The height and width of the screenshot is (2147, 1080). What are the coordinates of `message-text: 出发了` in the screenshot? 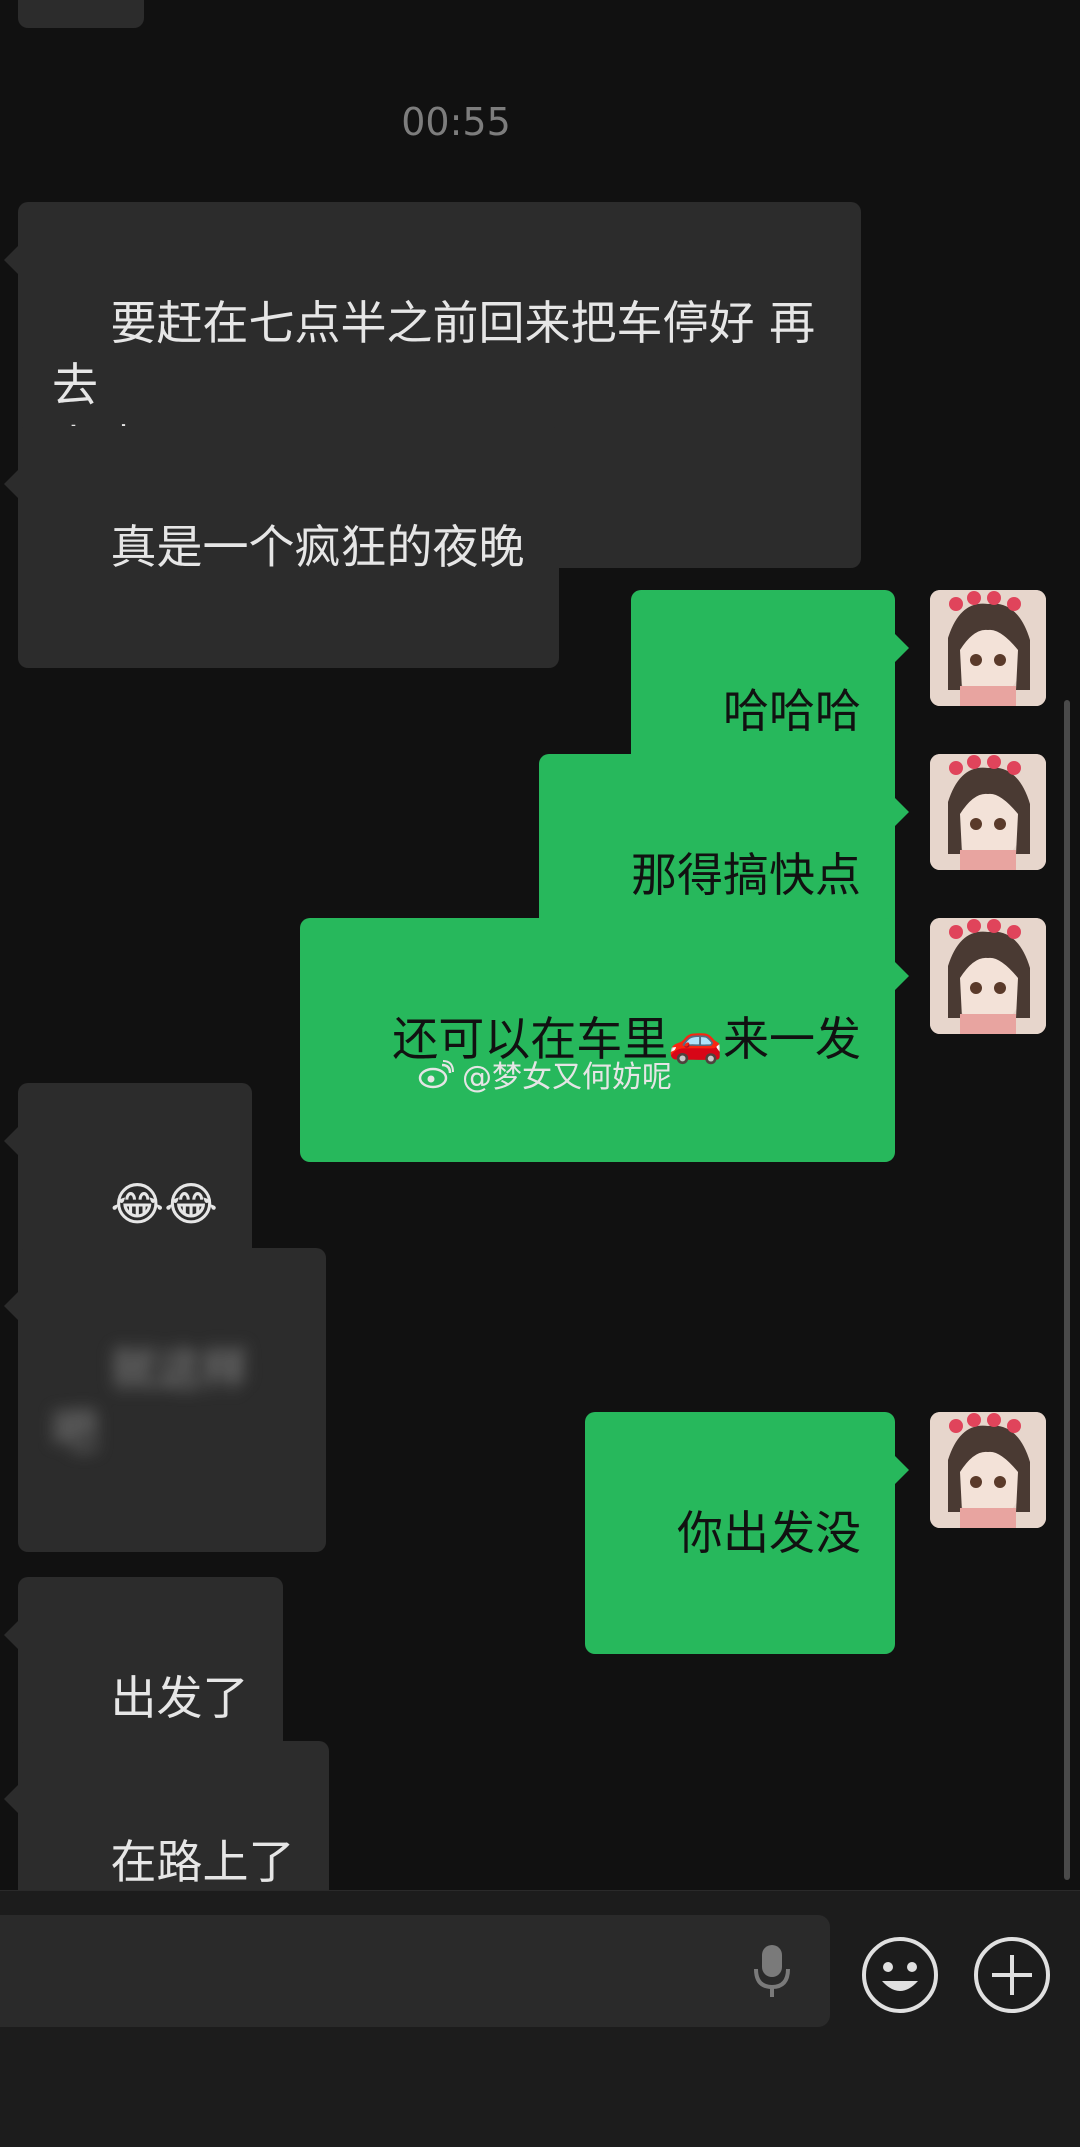 It's located at (179, 1698).